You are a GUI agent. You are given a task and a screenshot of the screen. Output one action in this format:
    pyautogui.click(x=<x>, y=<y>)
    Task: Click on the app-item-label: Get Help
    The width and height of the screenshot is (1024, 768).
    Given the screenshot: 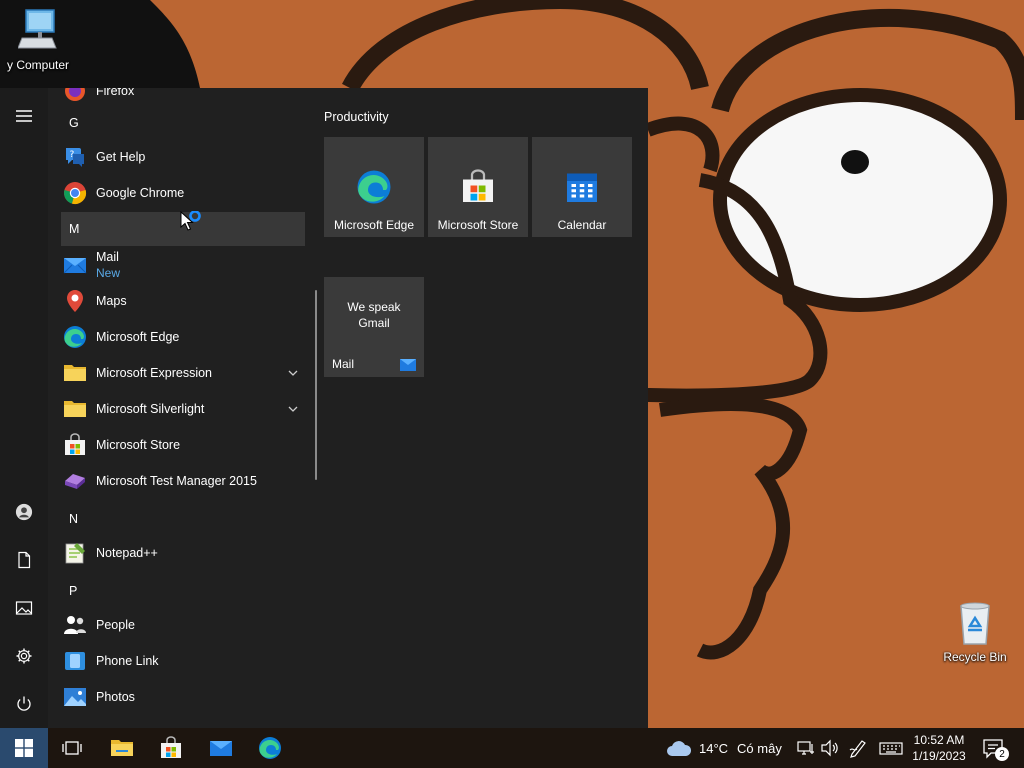 What is the action you would take?
    pyautogui.click(x=121, y=157)
    